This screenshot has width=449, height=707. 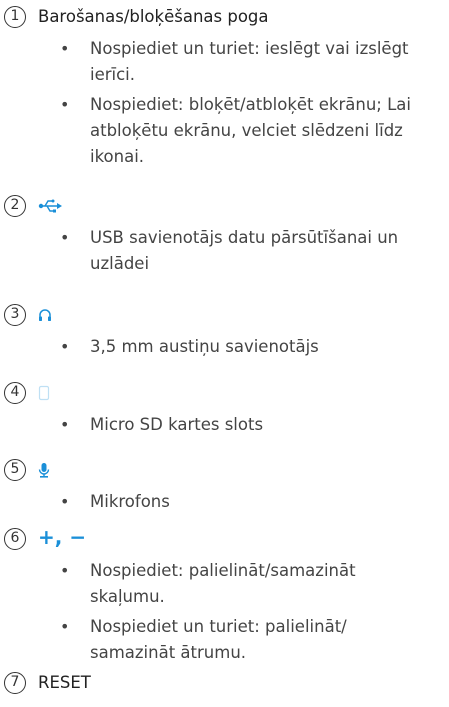 What do you see at coordinates (64, 682) in the screenshot?
I see `reset-title: RESET` at bounding box center [64, 682].